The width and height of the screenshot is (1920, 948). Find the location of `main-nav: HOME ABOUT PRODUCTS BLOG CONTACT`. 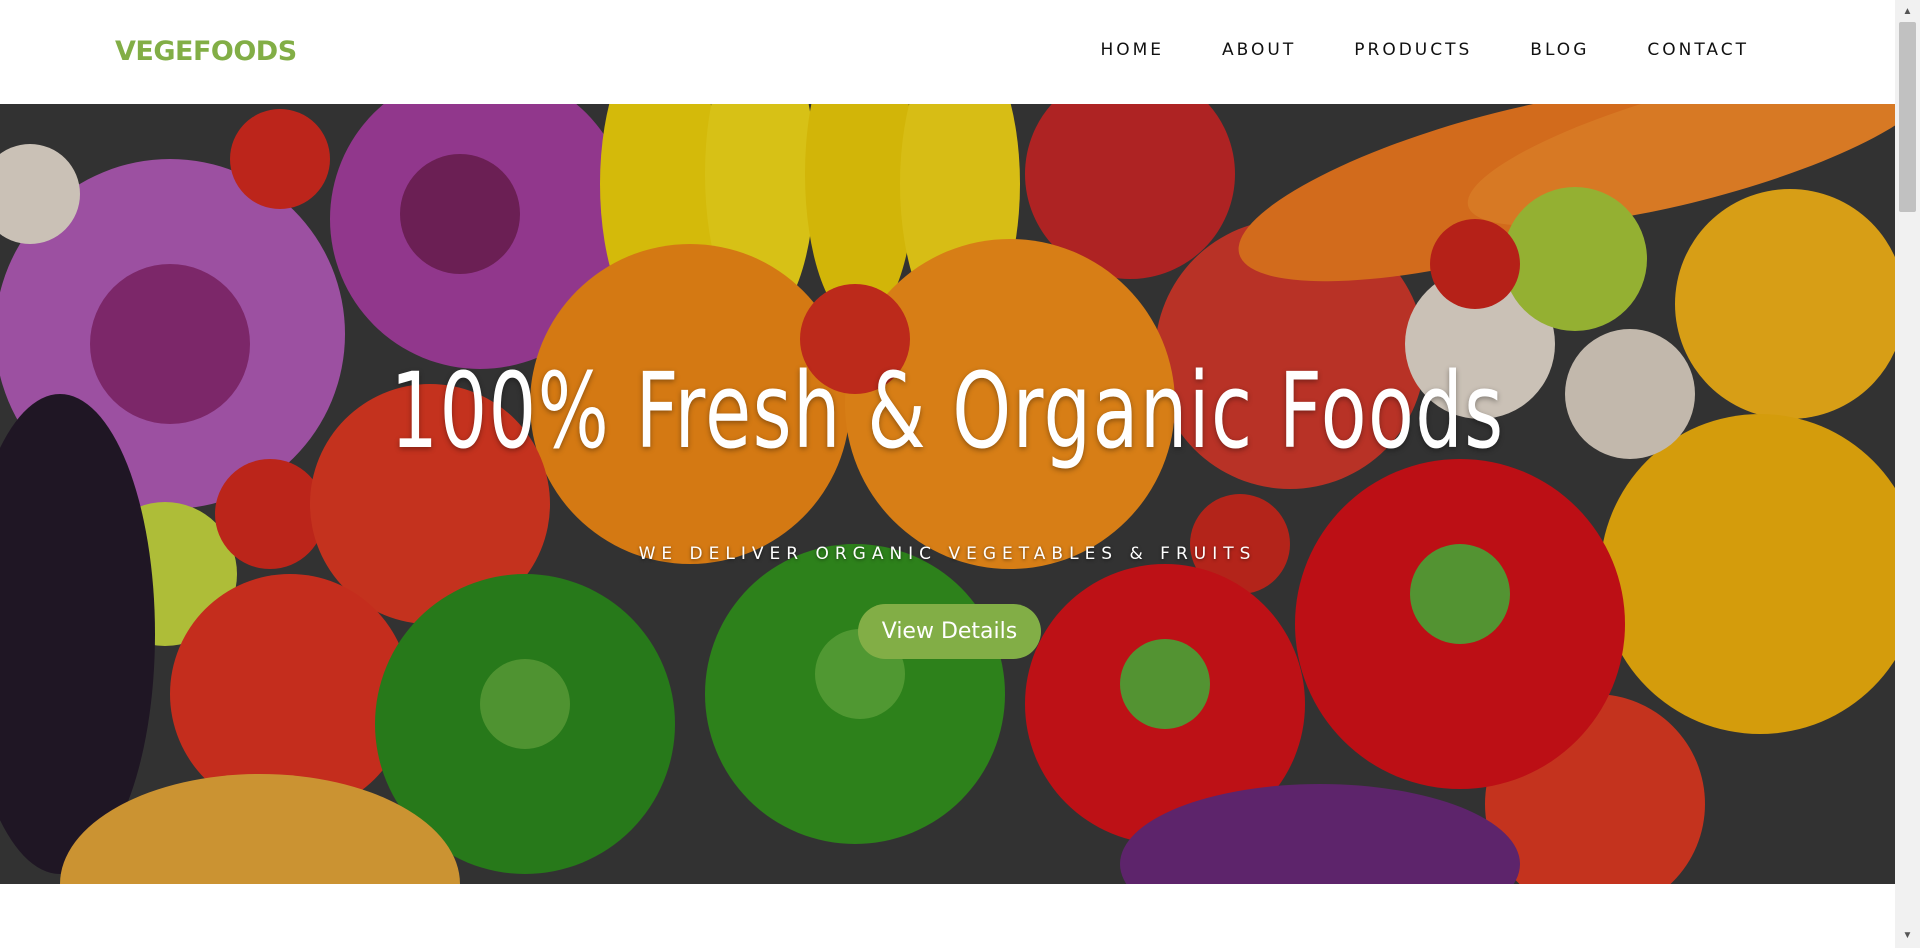

main-nav: HOME ABOUT PRODUCTS BLOG CONTACT is located at coordinates (1395, 50).